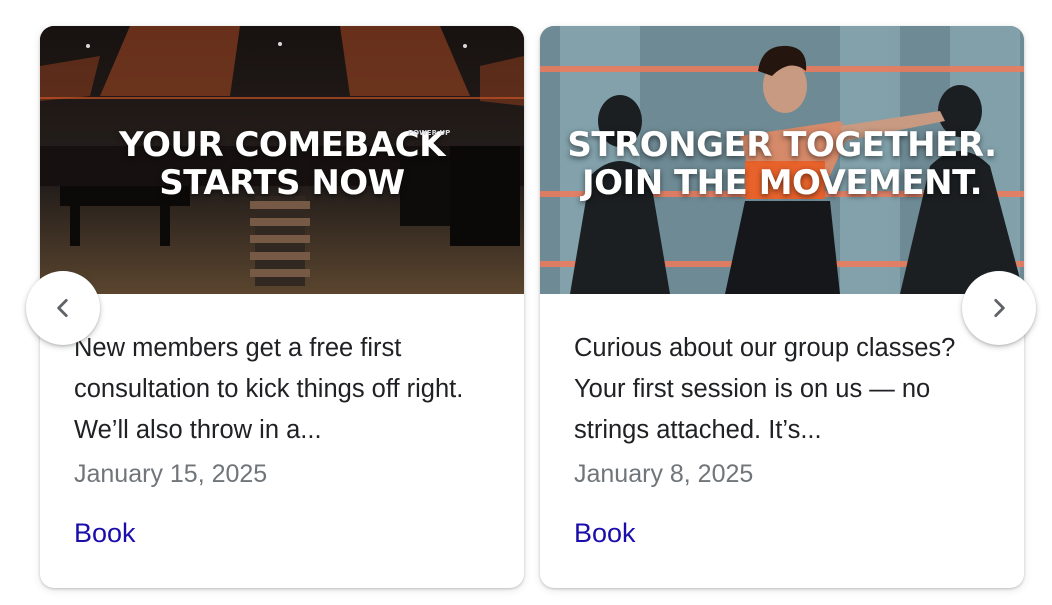 The image size is (1052, 605). I want to click on post-date: January 8, 2025, so click(664, 474).